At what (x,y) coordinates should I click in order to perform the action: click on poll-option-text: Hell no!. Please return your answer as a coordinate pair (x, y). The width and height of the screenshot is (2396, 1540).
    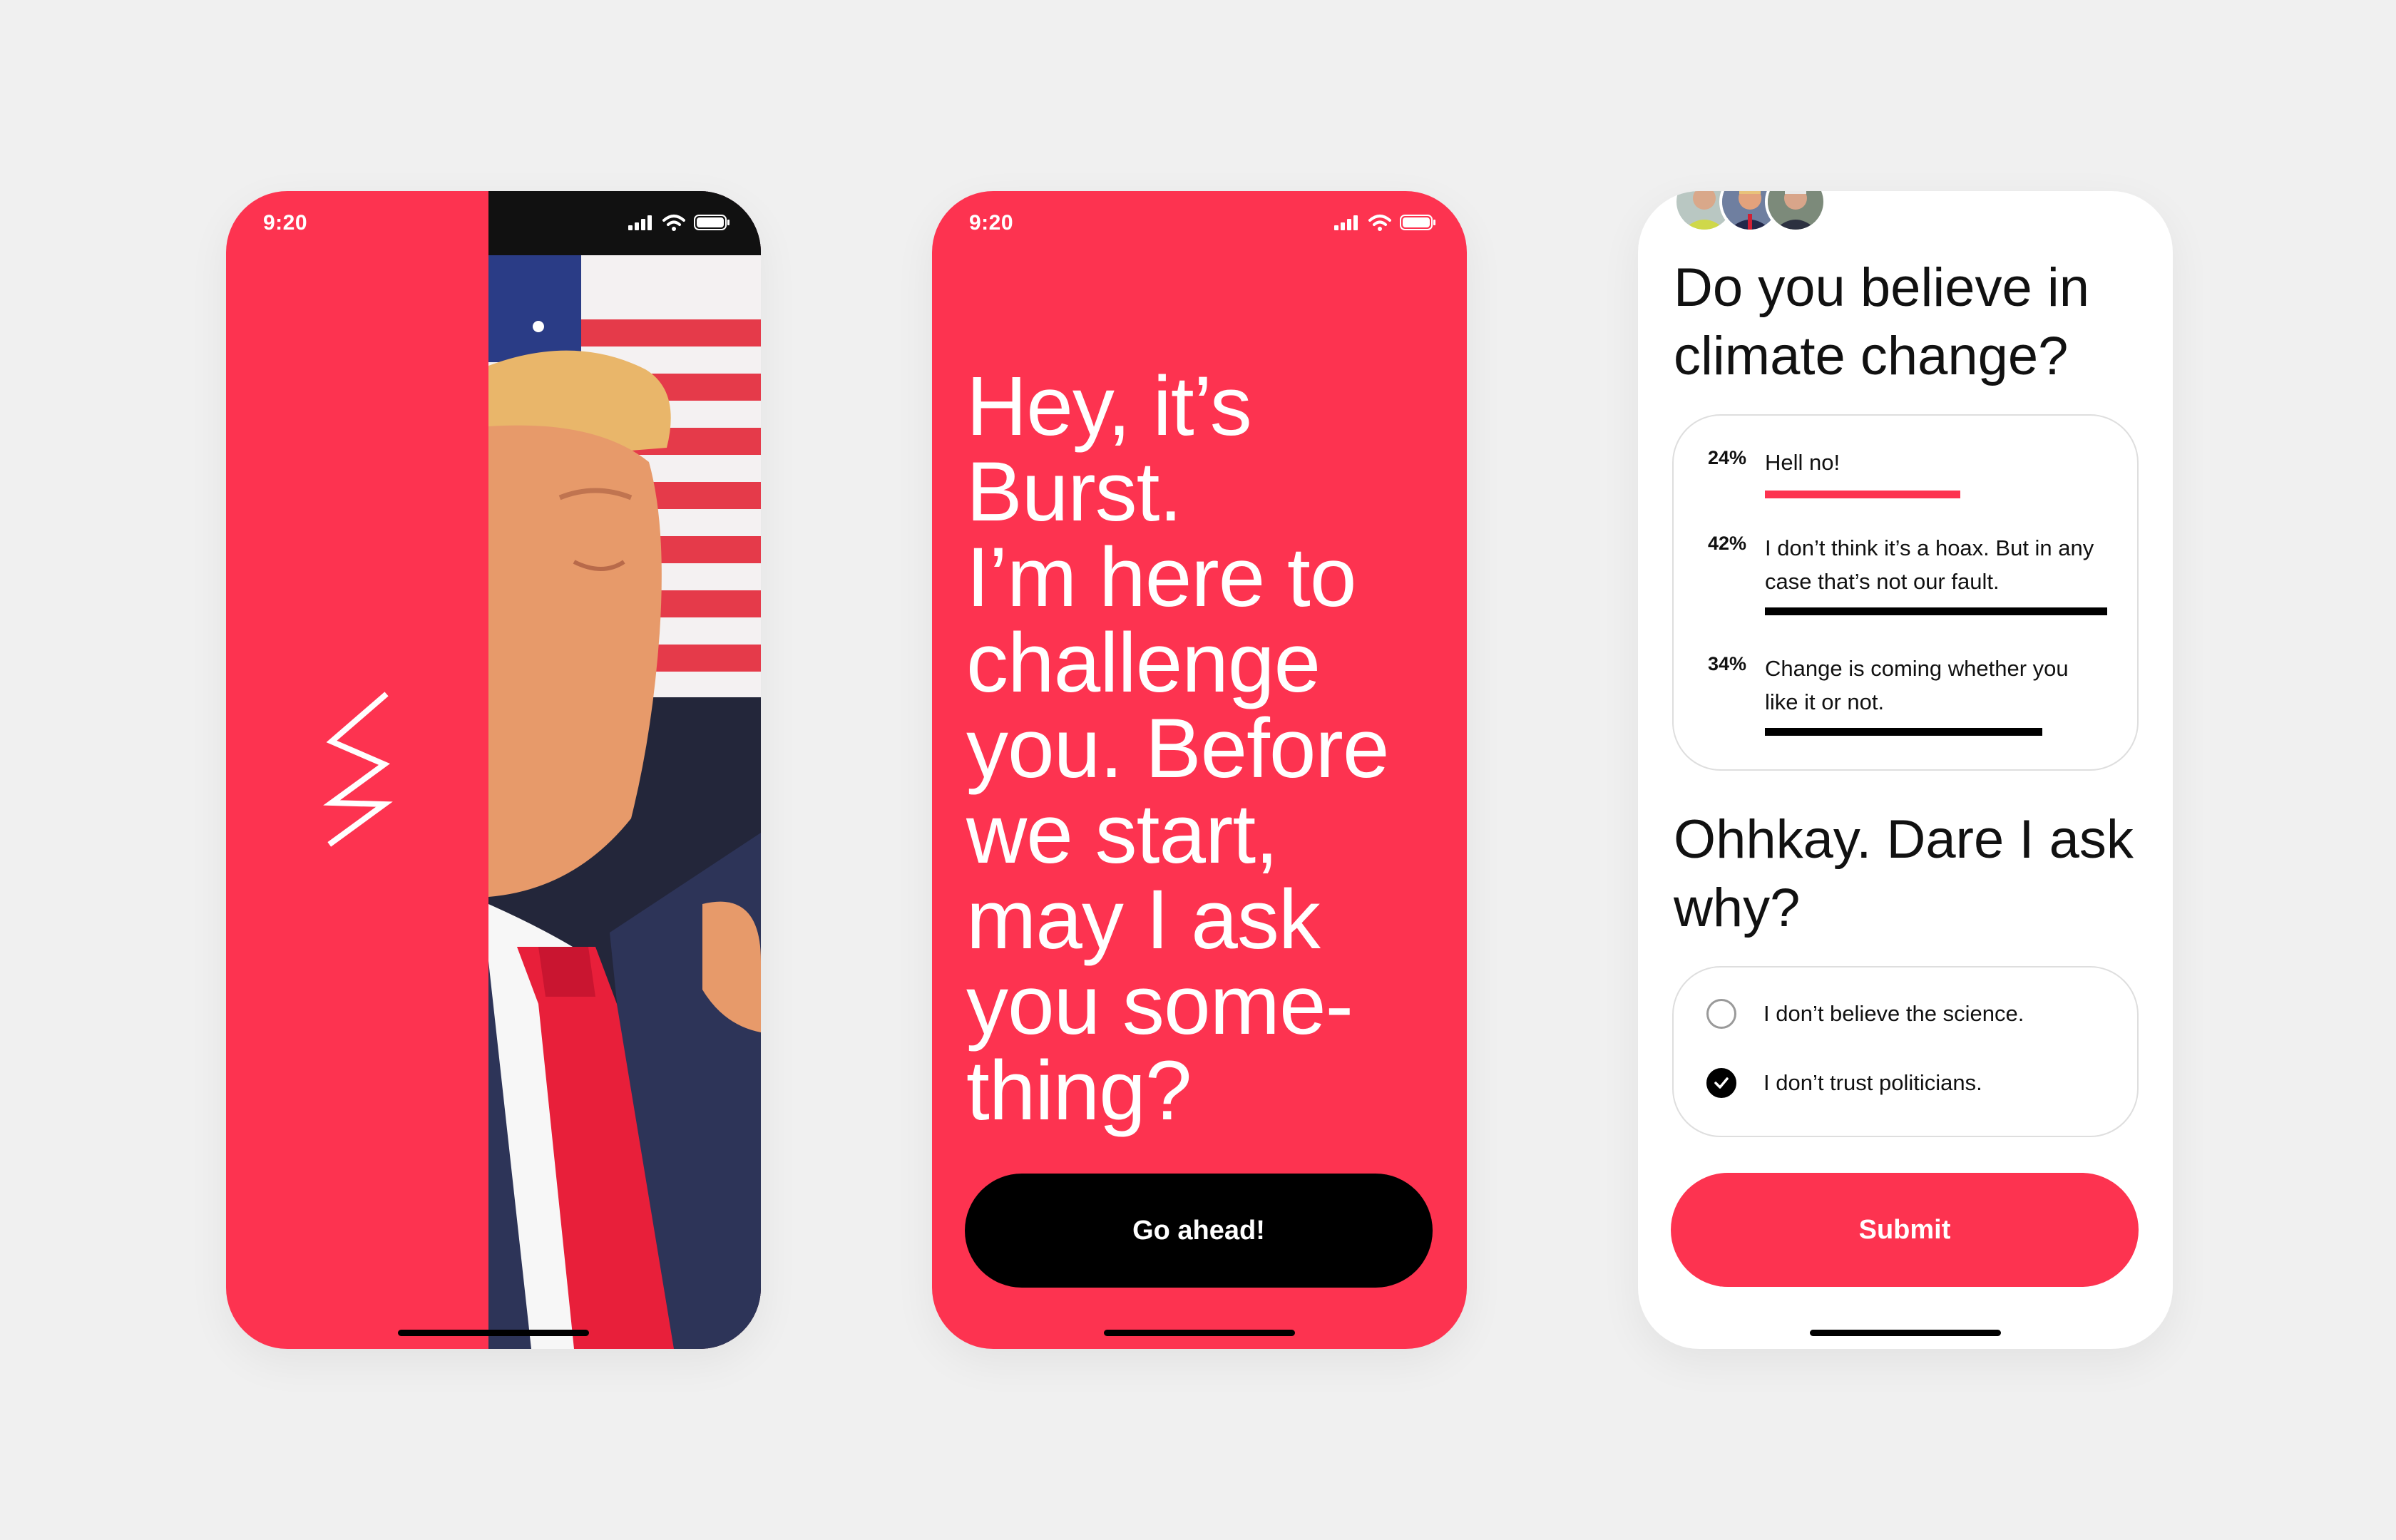
    Looking at the image, I should click on (1802, 462).